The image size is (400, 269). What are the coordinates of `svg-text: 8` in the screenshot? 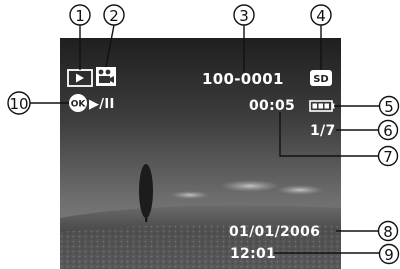 It's located at (388, 232).